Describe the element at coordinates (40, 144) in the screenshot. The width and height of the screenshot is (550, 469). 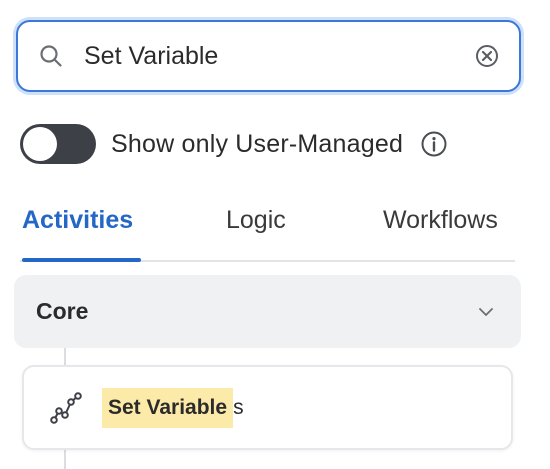
I see `toggle-knob` at that location.